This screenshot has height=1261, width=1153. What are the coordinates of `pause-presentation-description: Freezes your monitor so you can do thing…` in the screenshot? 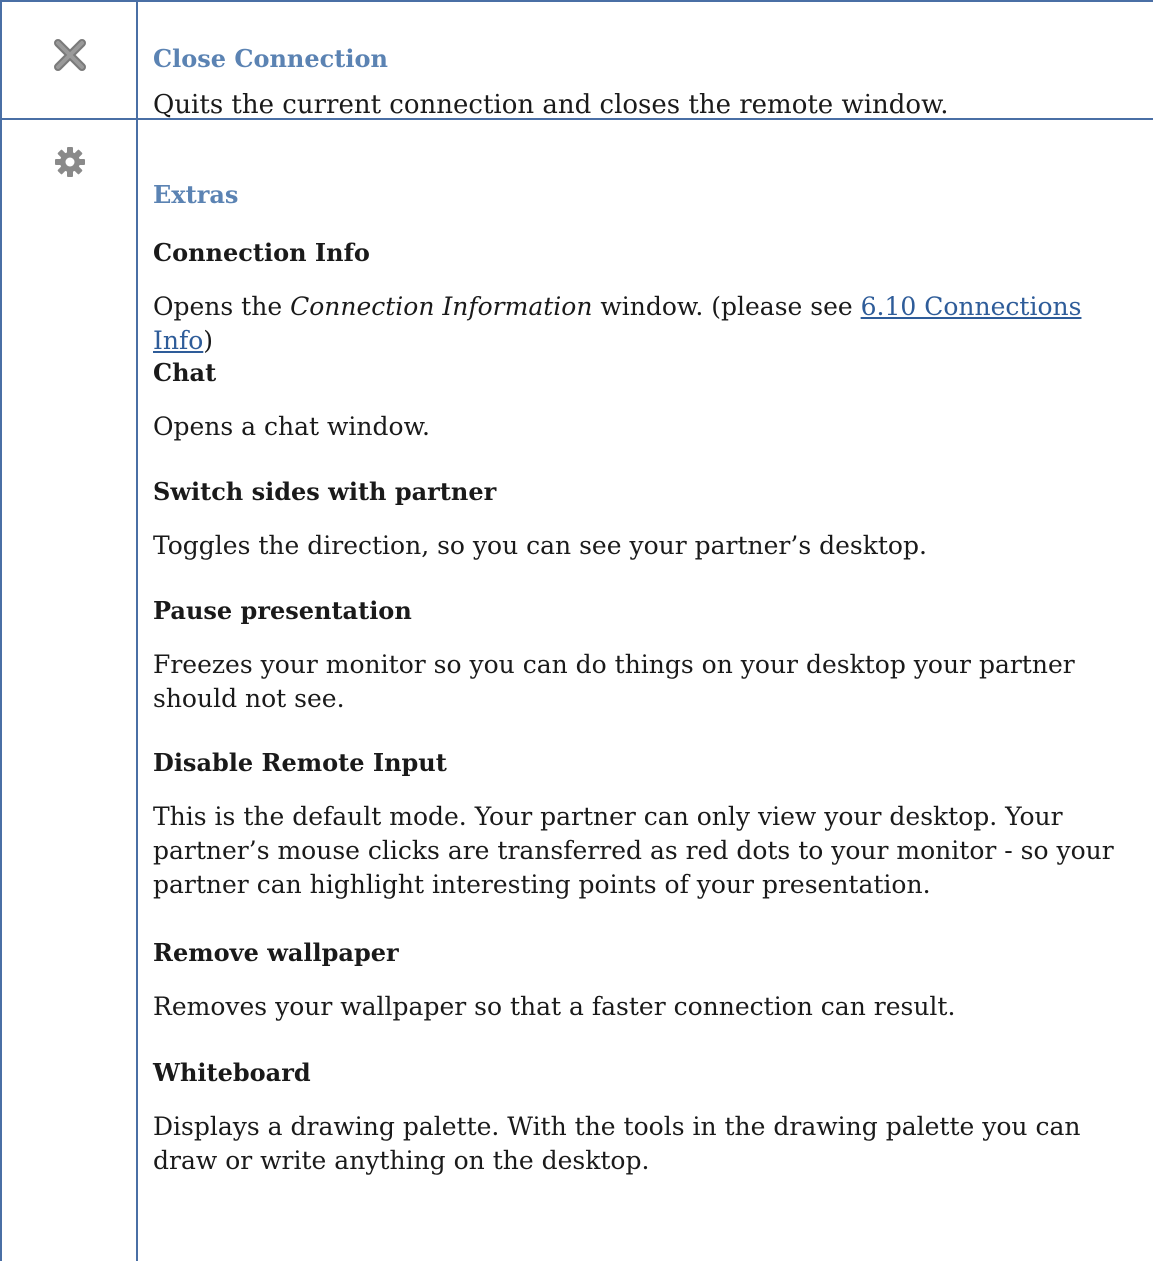 It's located at (614, 681).